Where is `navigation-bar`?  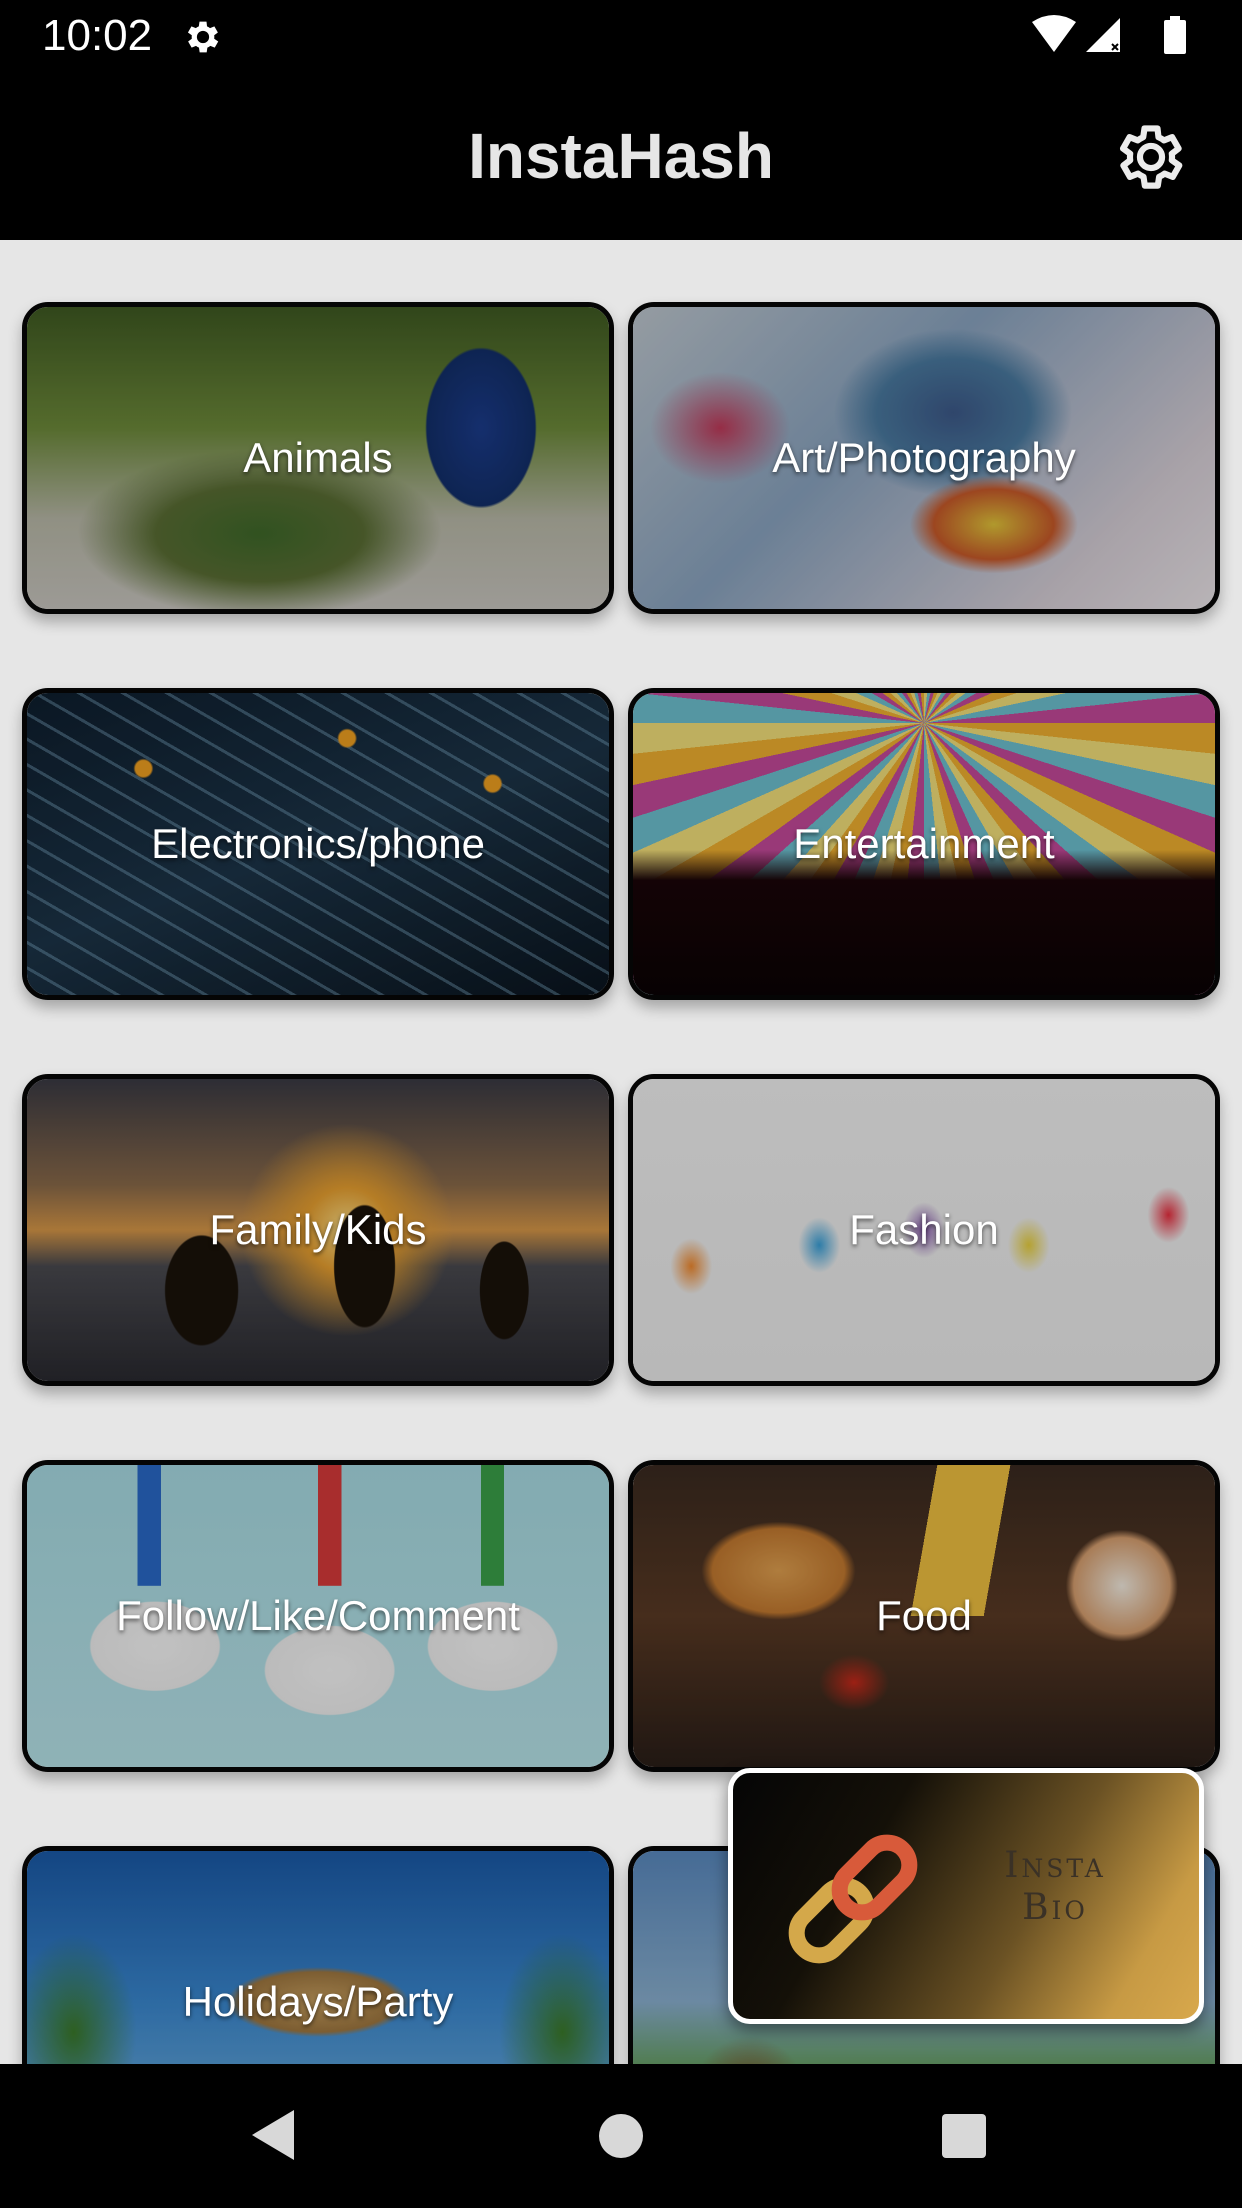 navigation-bar is located at coordinates (621, 2136).